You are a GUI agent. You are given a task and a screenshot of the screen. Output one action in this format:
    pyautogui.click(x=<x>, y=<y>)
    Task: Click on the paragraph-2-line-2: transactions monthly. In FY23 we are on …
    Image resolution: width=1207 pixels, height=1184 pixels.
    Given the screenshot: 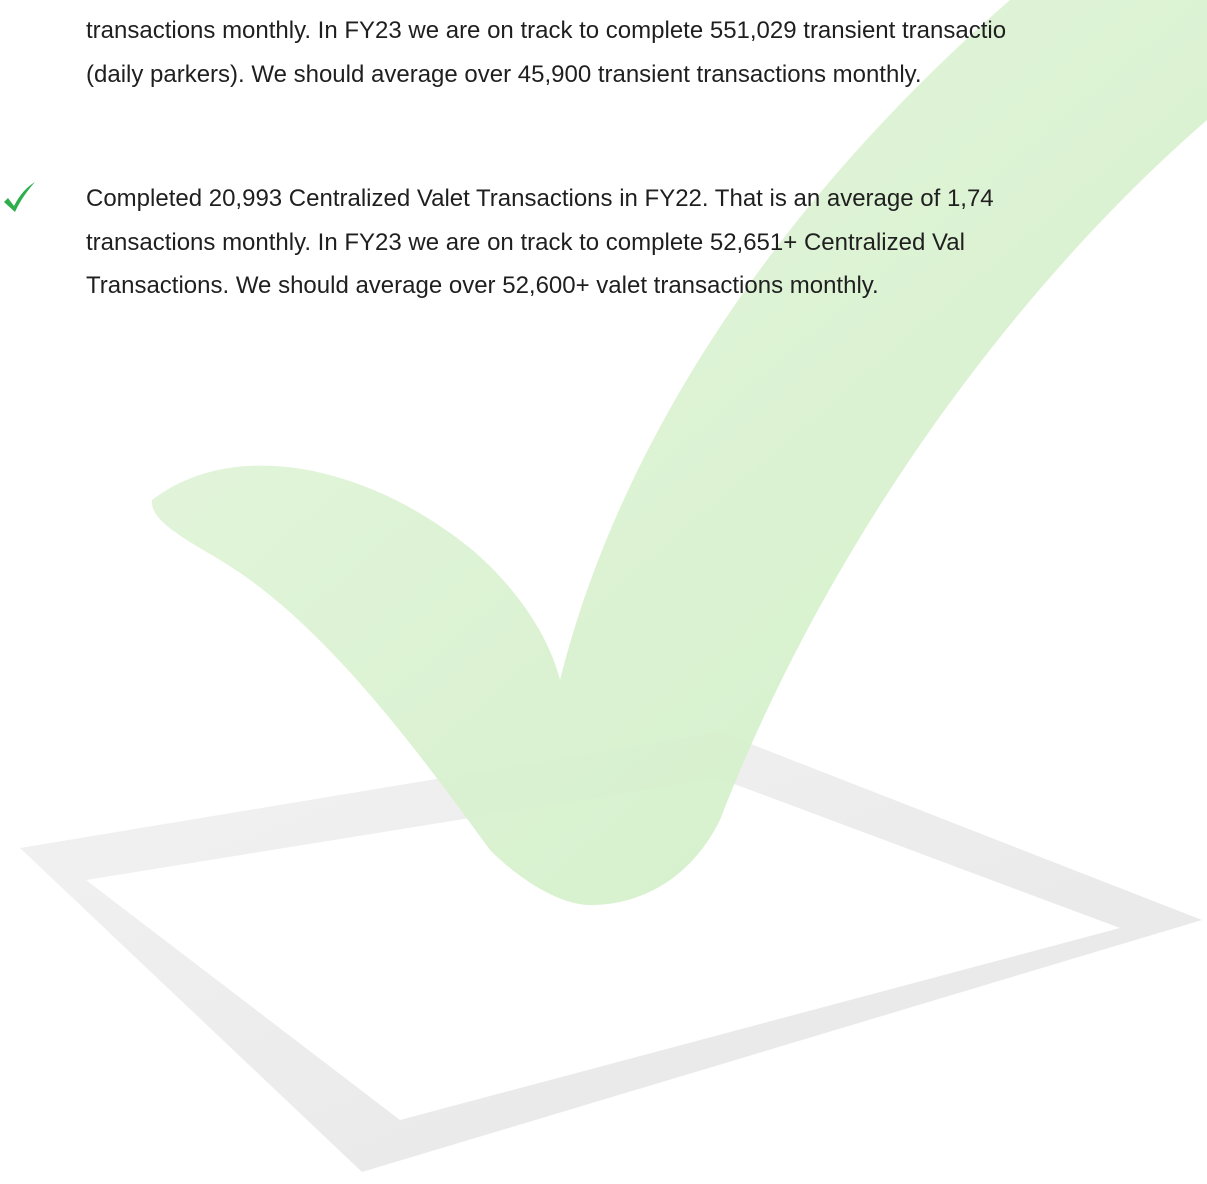 What is the action you would take?
    pyautogui.click(x=525, y=242)
    